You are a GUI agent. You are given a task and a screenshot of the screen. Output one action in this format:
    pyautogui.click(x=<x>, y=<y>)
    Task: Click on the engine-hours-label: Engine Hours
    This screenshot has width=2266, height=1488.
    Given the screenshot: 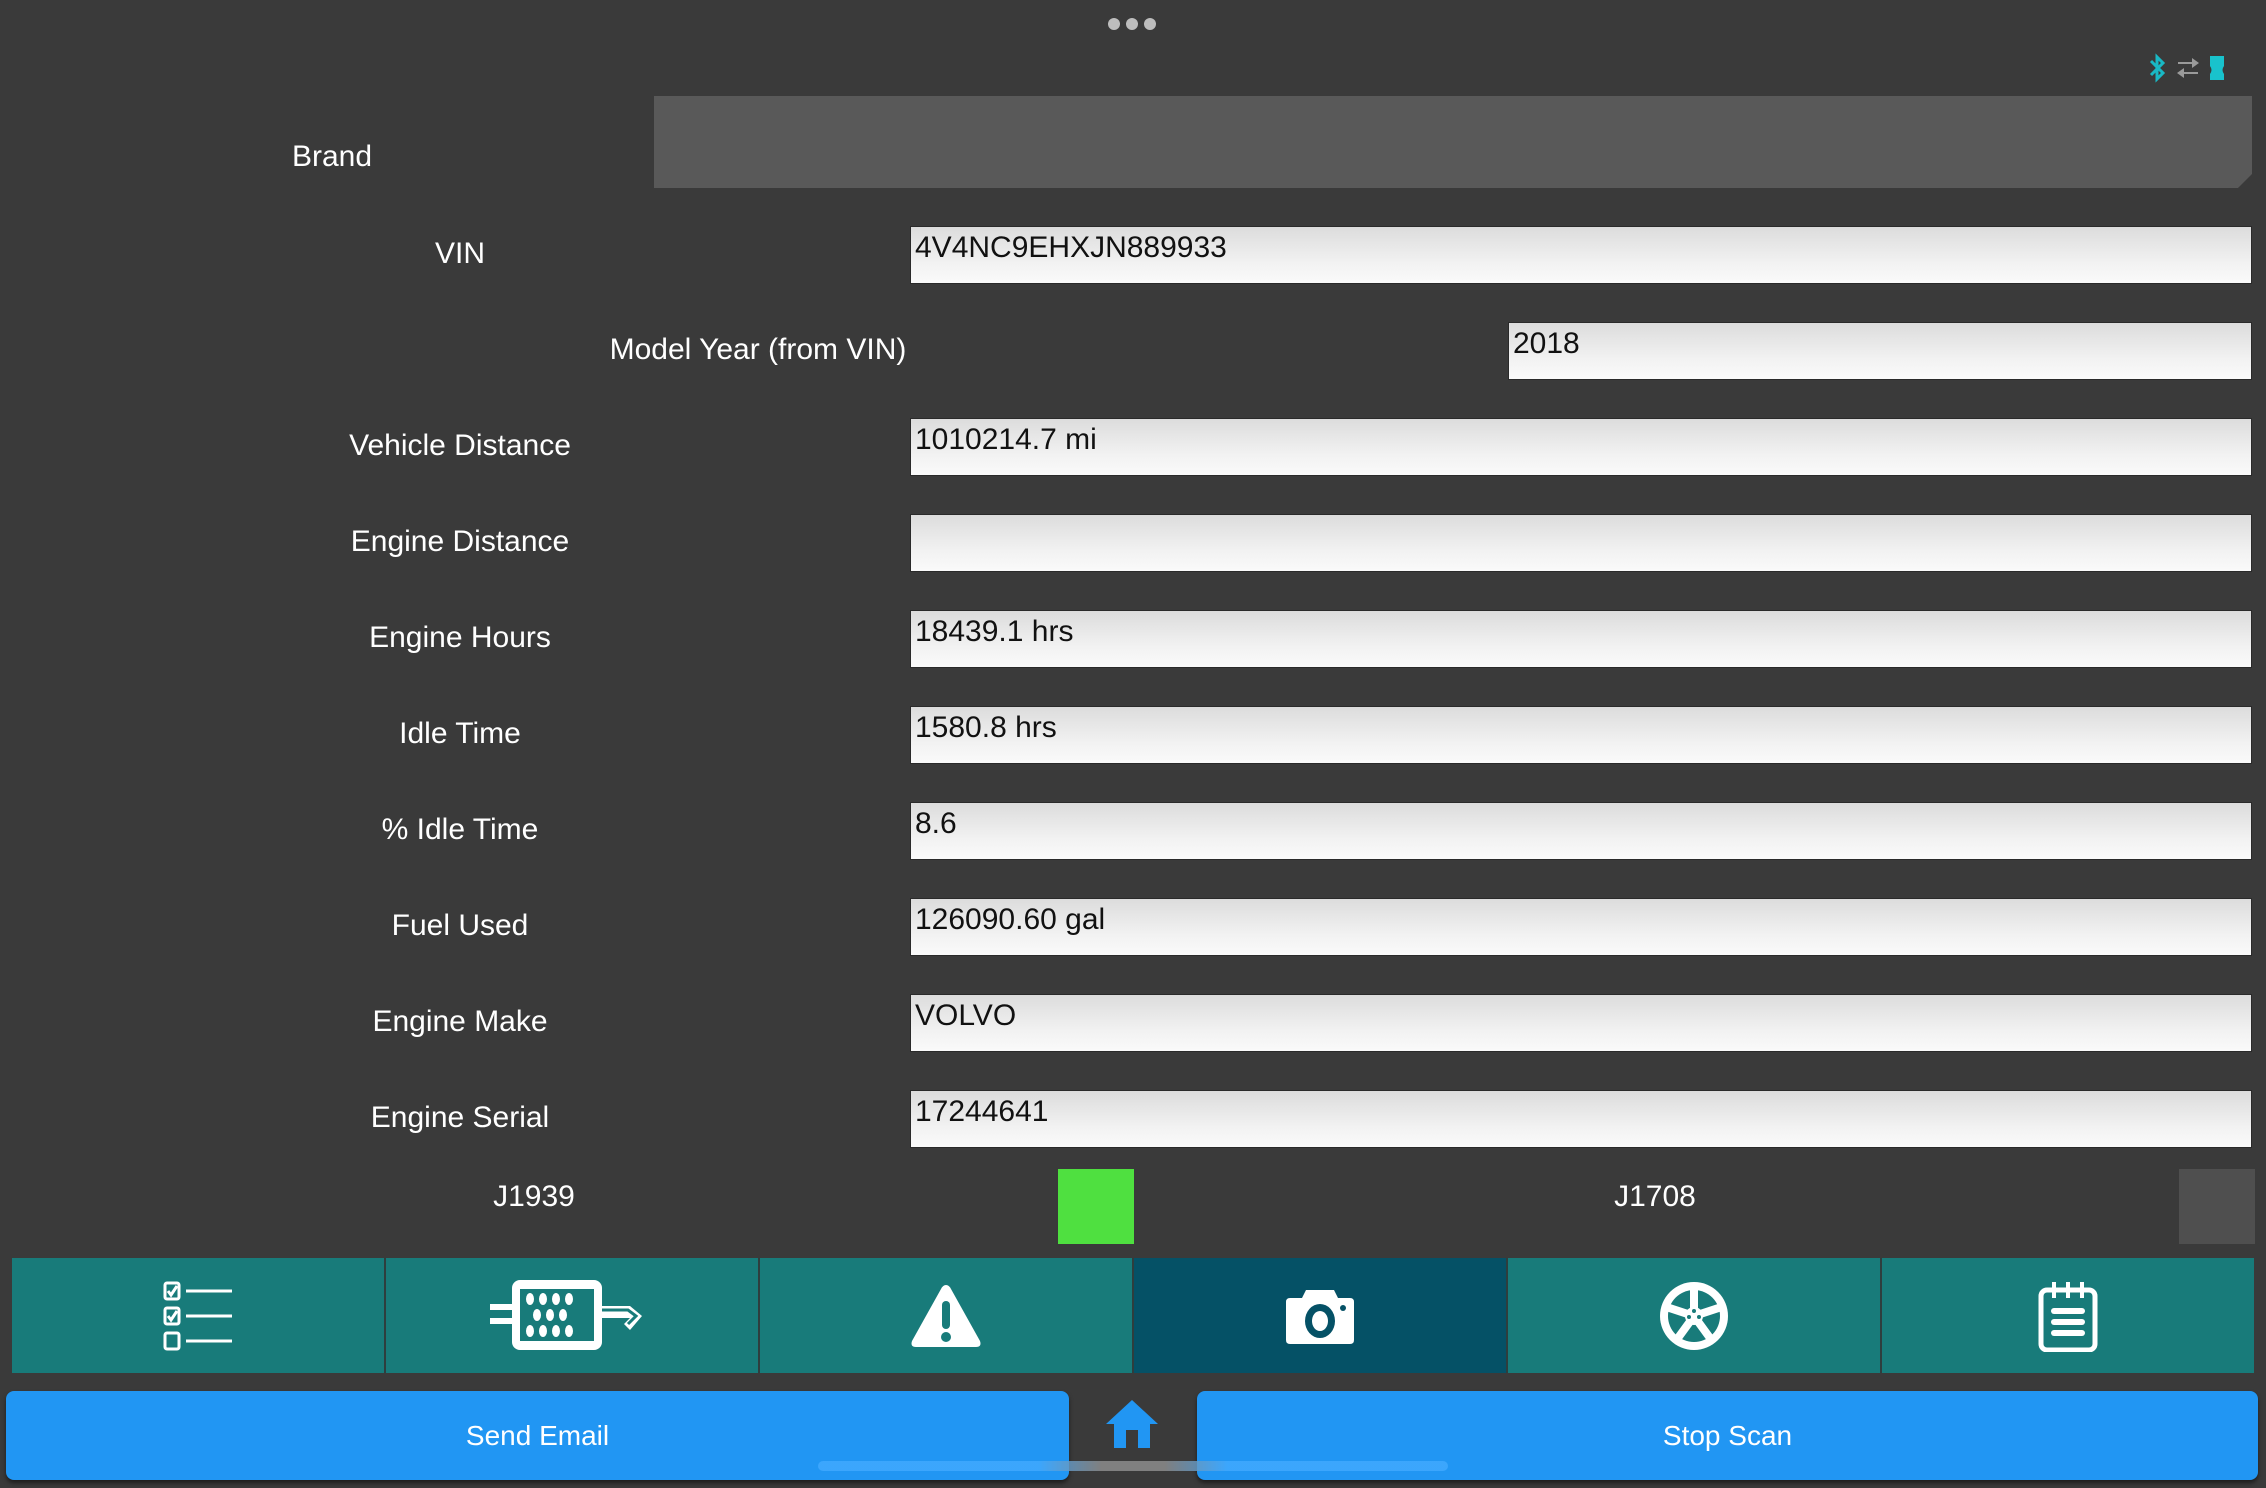 What is the action you would take?
    pyautogui.click(x=460, y=637)
    